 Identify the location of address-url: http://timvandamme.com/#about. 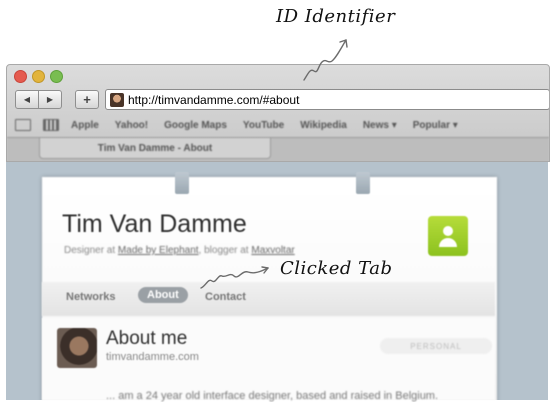
(214, 99).